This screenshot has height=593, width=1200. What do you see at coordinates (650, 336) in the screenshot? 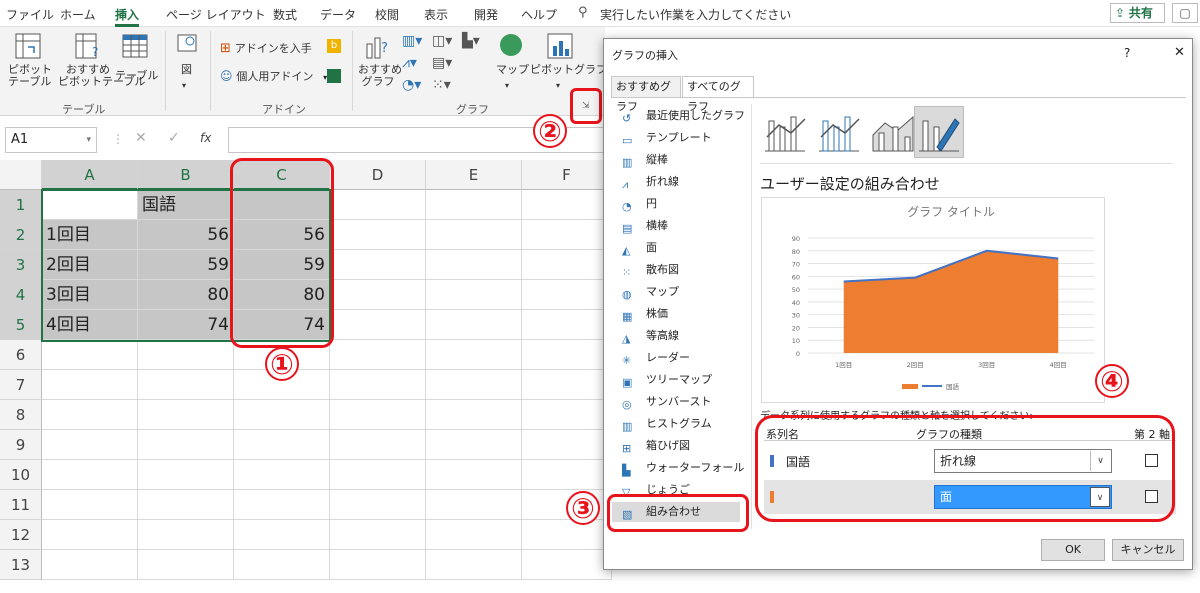
I see `chart-type-item: ◮ 等高線` at bounding box center [650, 336].